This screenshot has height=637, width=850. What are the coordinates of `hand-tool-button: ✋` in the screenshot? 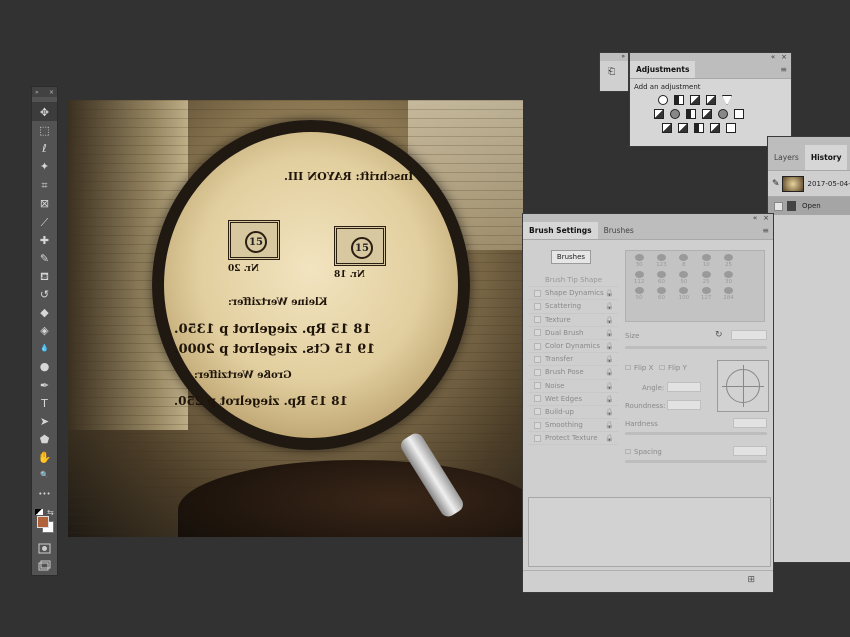 It's located at (44, 457).